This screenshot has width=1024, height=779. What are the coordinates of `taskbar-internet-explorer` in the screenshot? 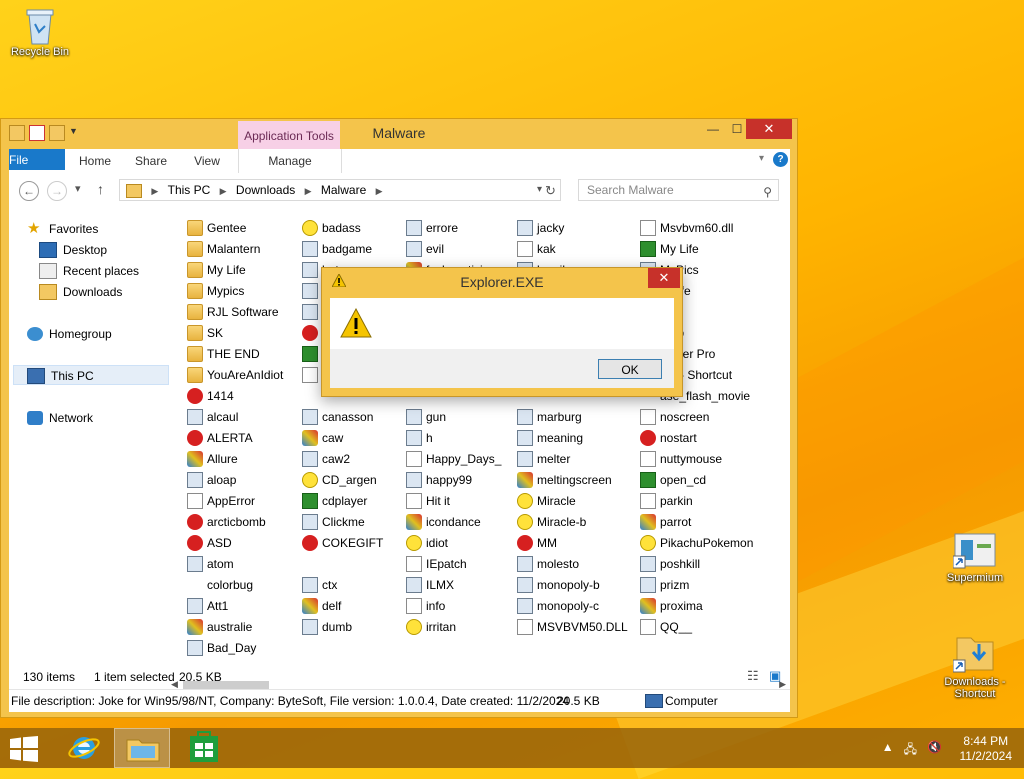 It's located at (84, 748).